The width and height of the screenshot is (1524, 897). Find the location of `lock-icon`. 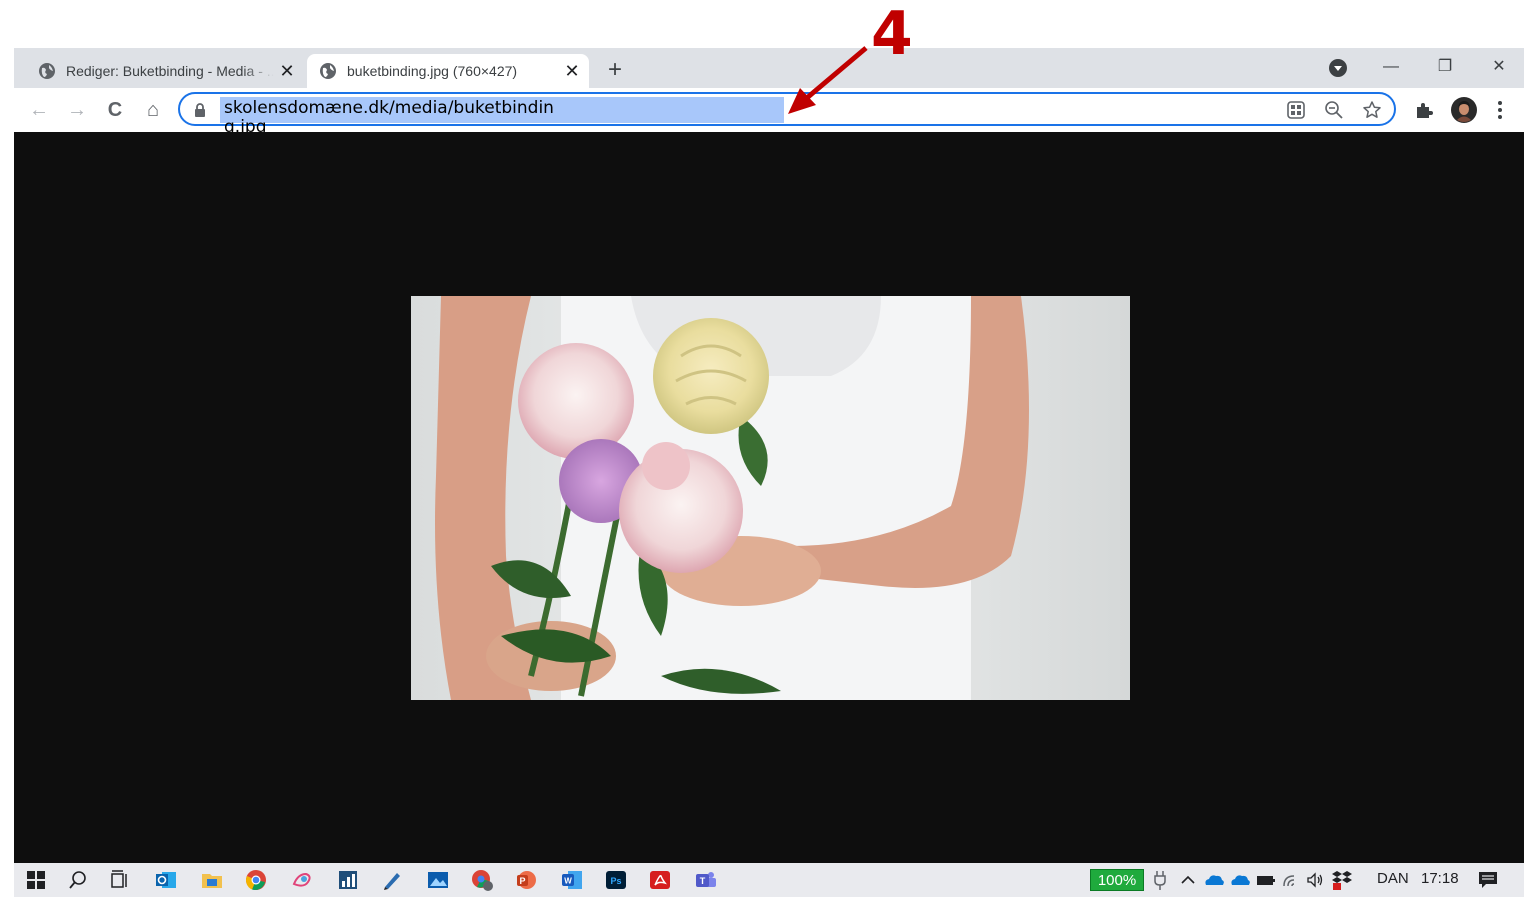

lock-icon is located at coordinates (200, 110).